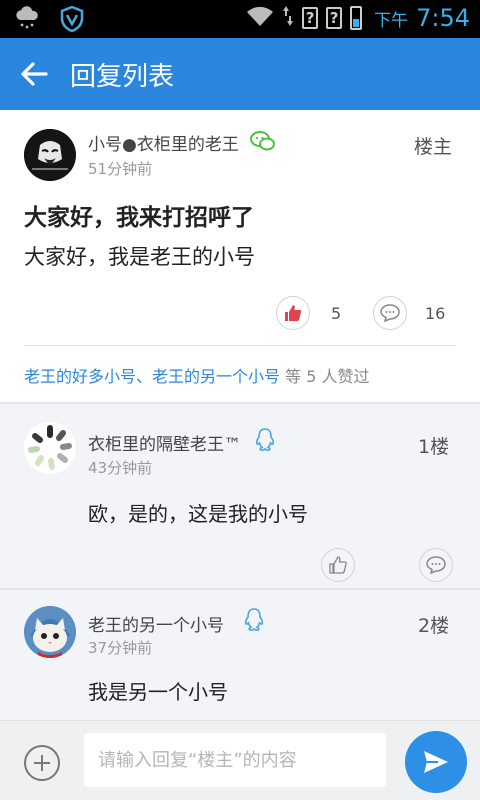  What do you see at coordinates (120, 648) in the screenshot?
I see `reply-time: 37分钟前` at bounding box center [120, 648].